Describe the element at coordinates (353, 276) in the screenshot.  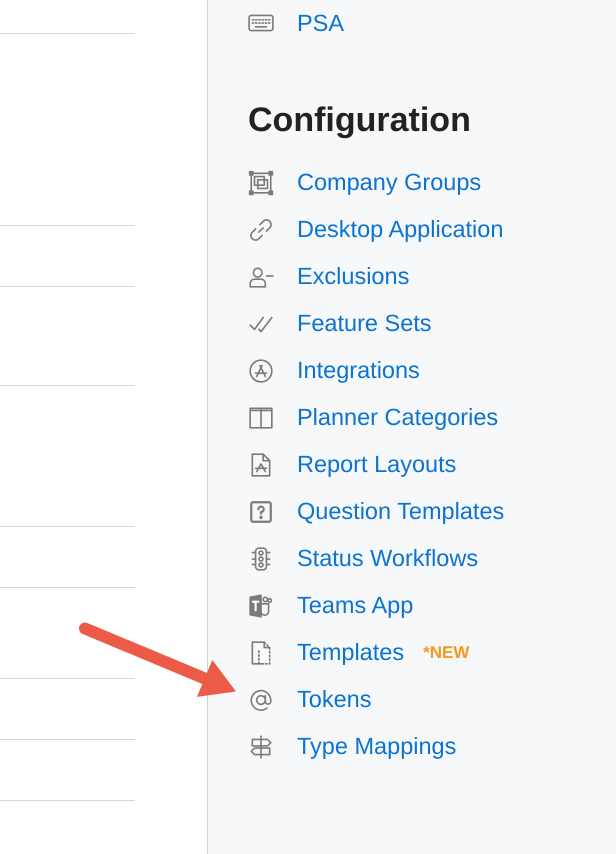
I see `nav-link: Exclusions` at that location.